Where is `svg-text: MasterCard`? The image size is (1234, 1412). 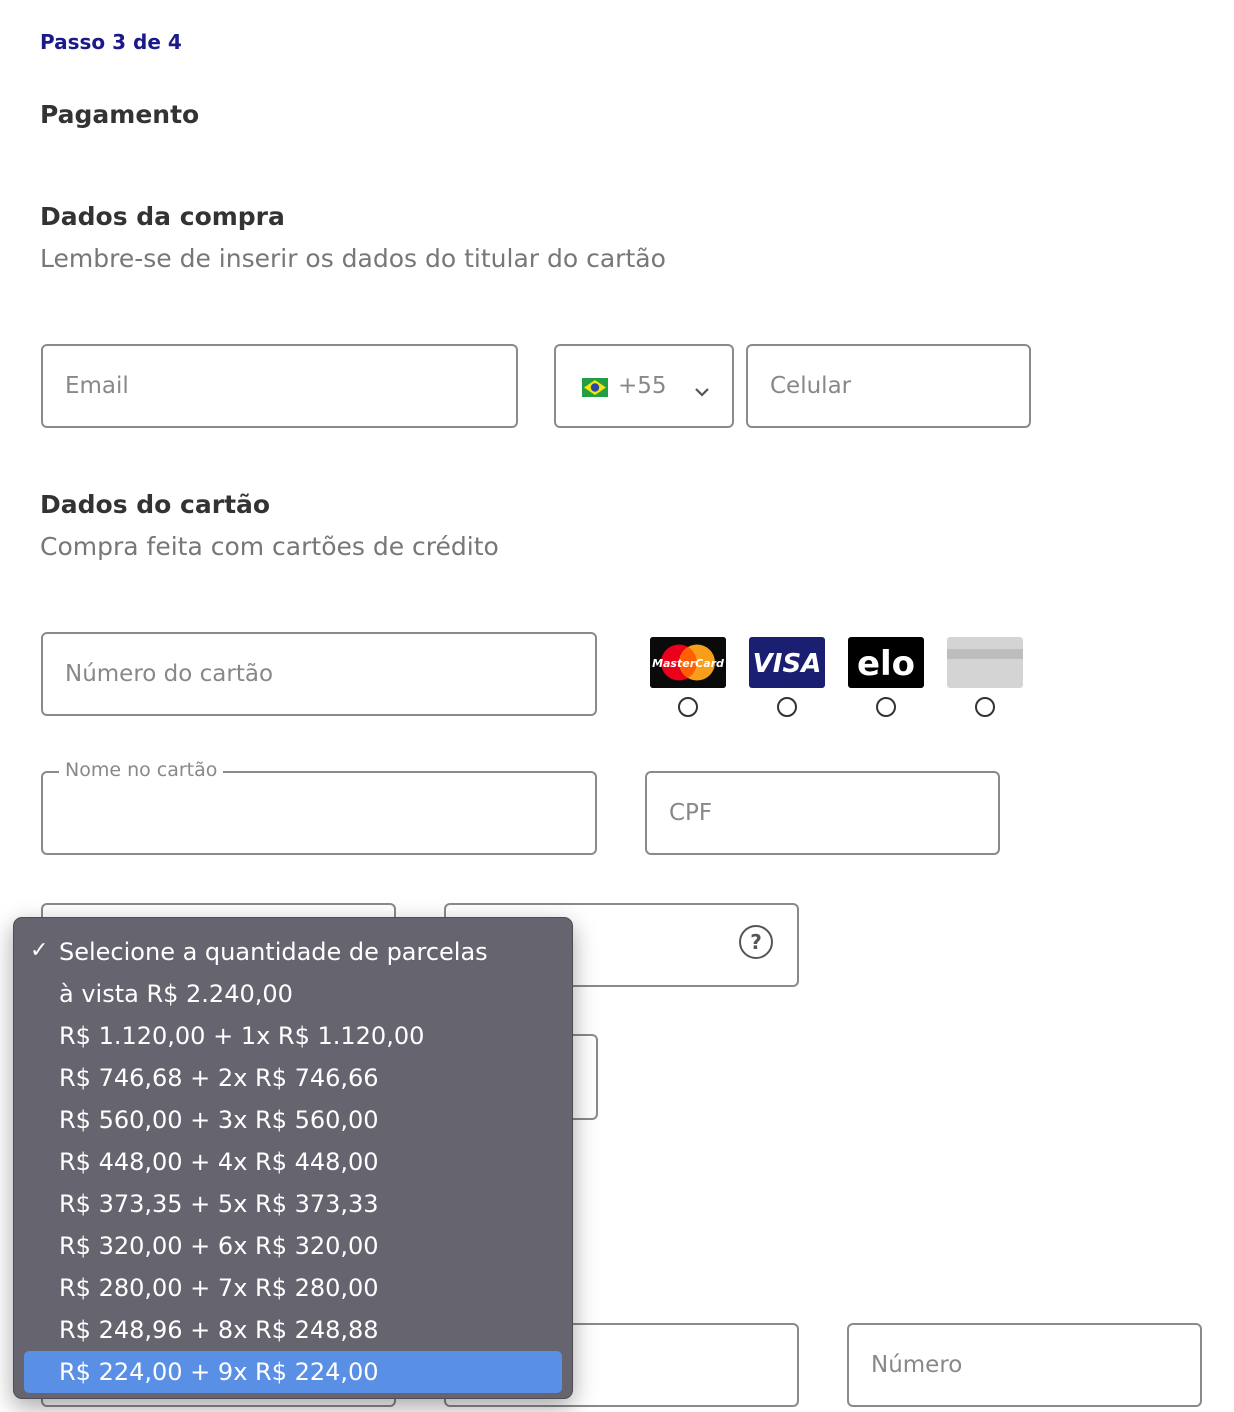 svg-text: MasterCard is located at coordinates (688, 663).